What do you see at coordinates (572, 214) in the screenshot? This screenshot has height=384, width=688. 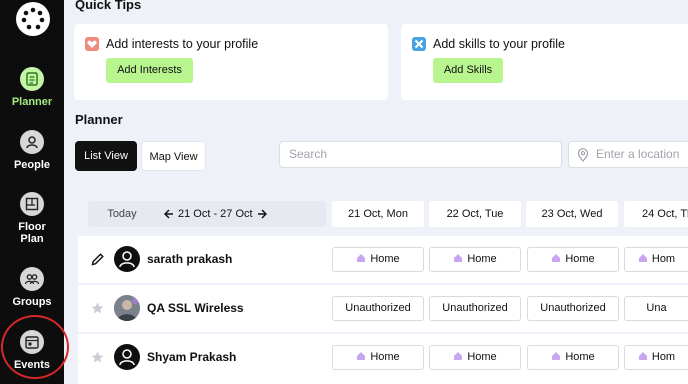 I see `day-header: 23 Oct, Wed` at bounding box center [572, 214].